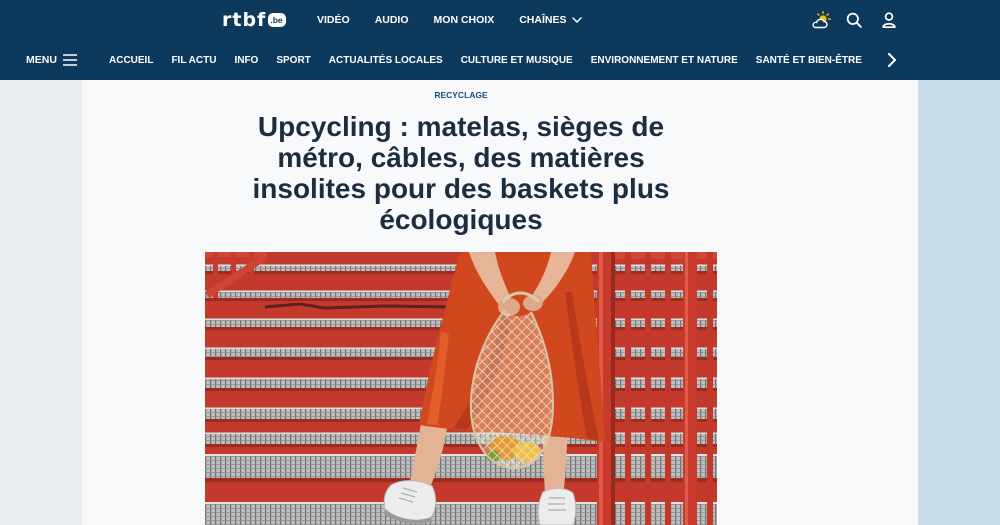 The height and width of the screenshot is (525, 1000). I want to click on page-gutter-left, so click(41, 302).